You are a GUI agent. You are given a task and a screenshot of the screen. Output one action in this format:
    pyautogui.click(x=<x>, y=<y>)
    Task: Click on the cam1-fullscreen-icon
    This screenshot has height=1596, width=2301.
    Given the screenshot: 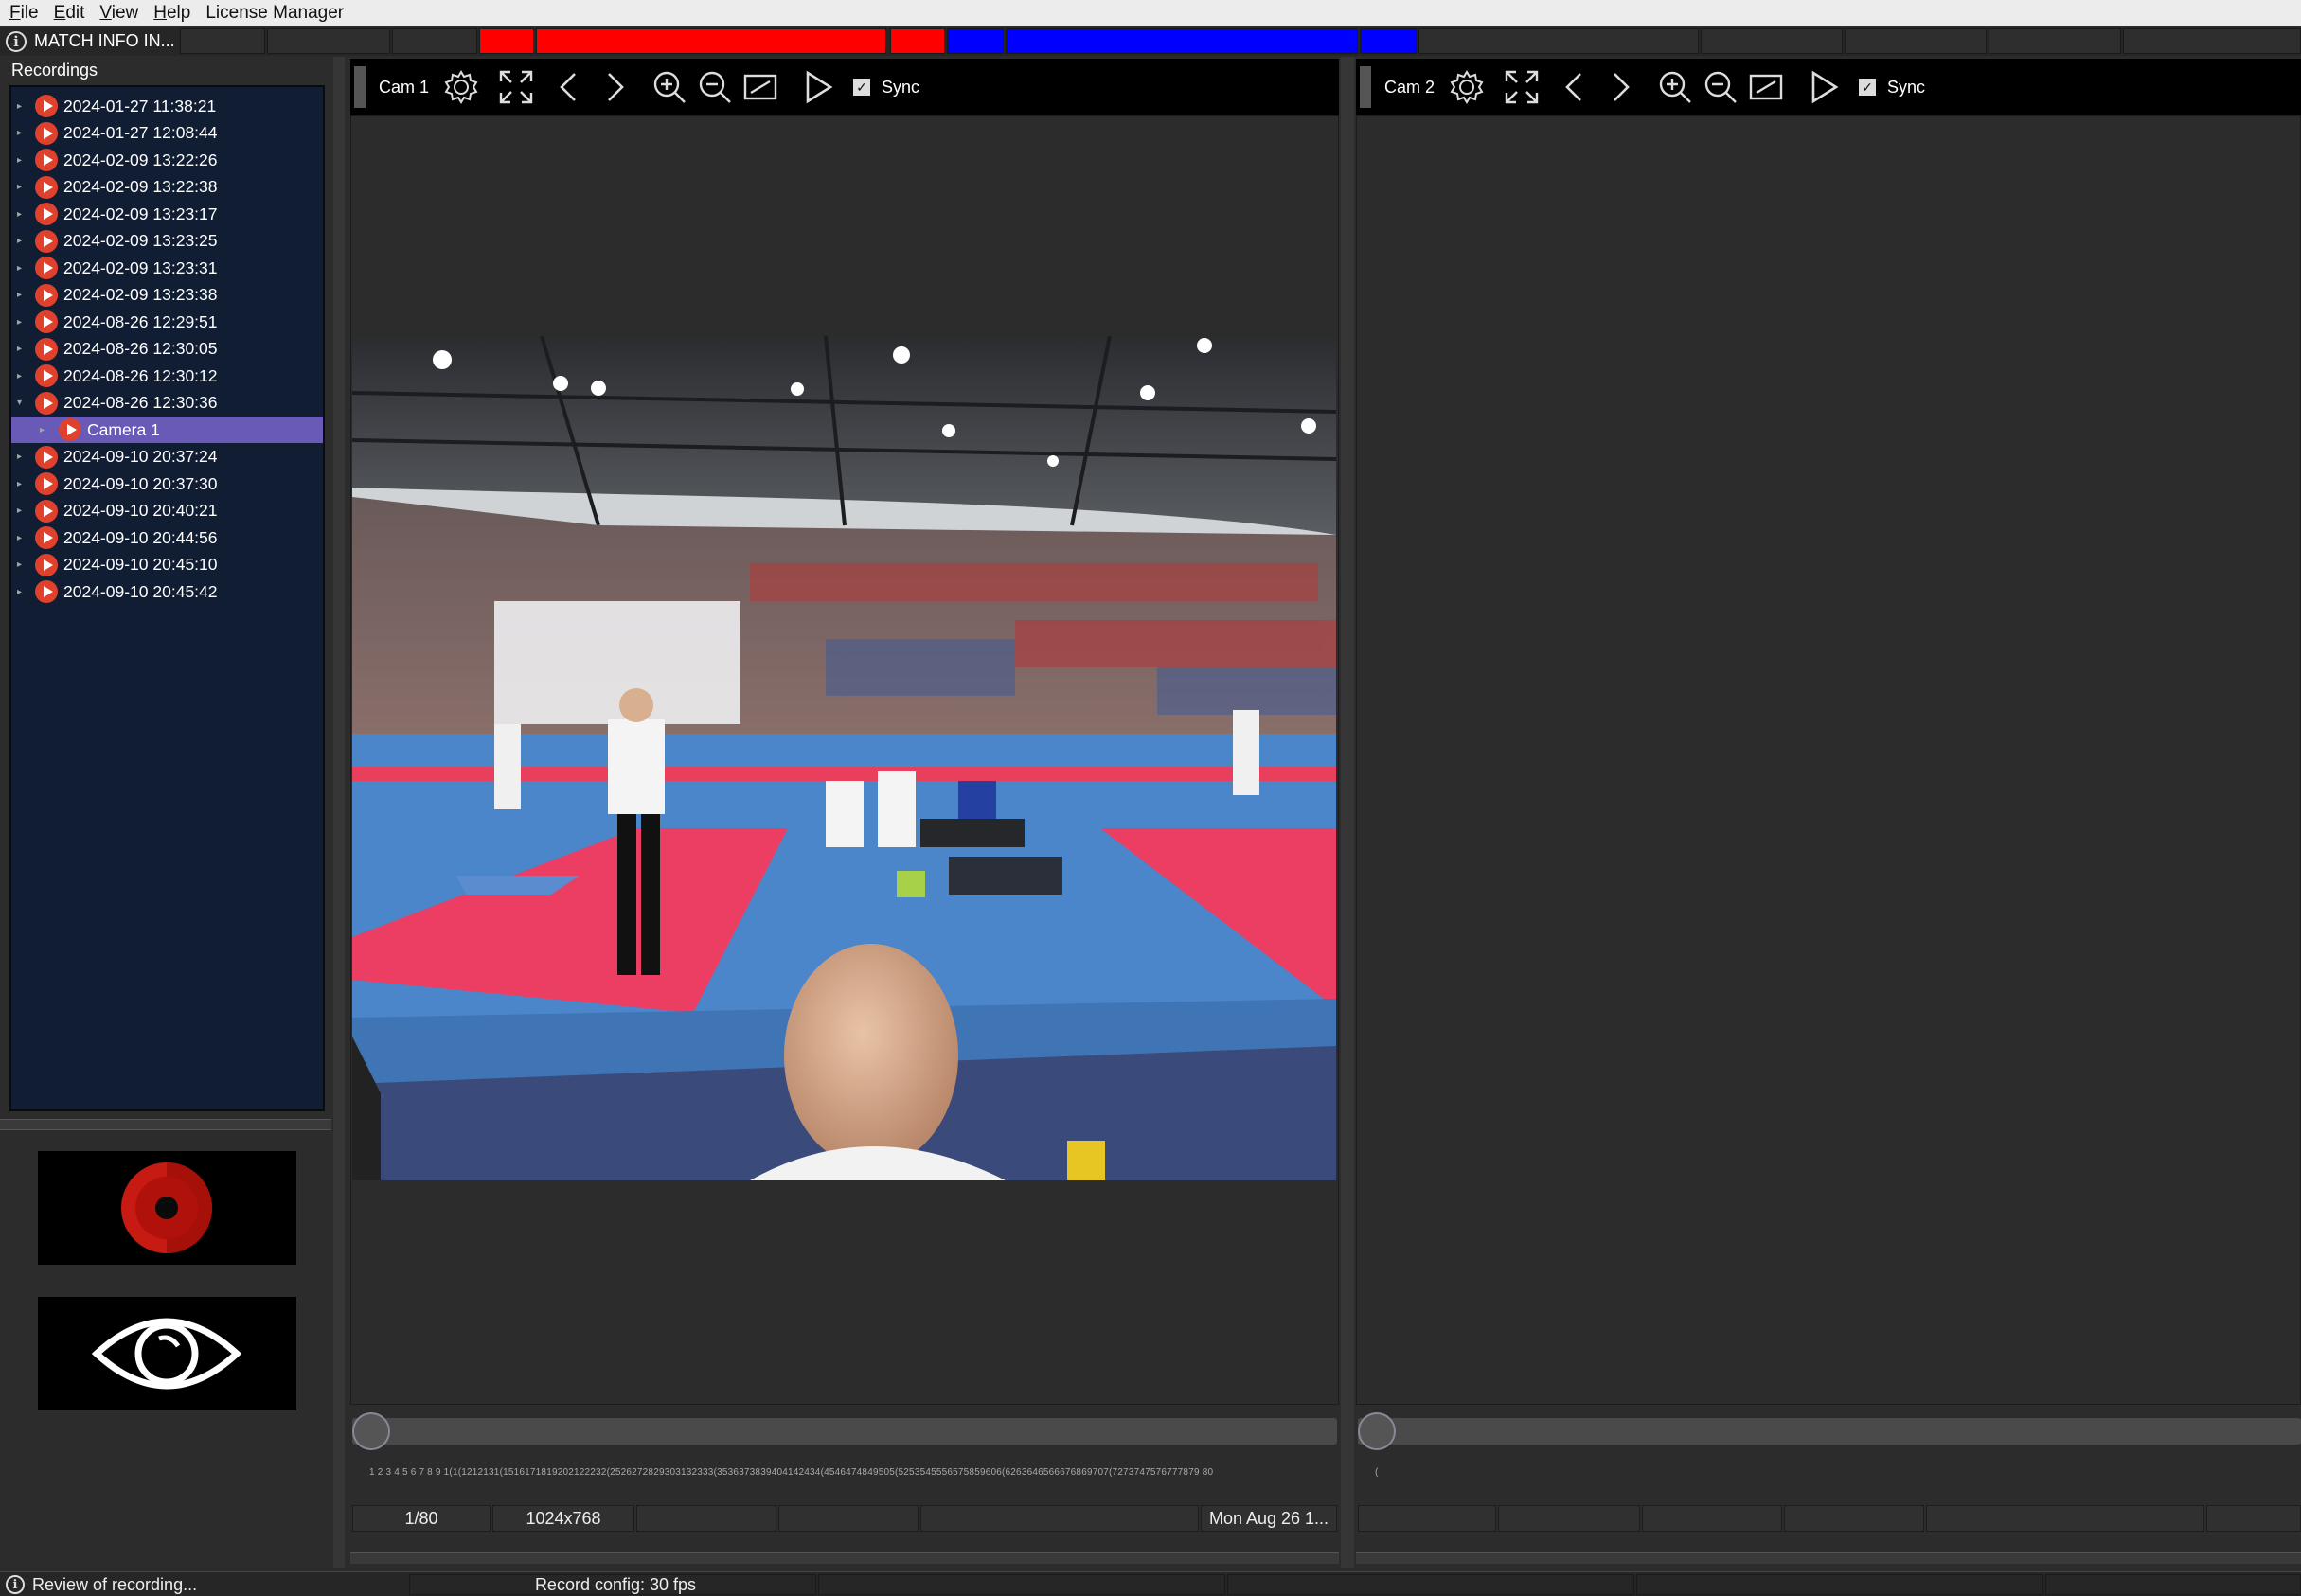 What is the action you would take?
    pyautogui.click(x=516, y=87)
    